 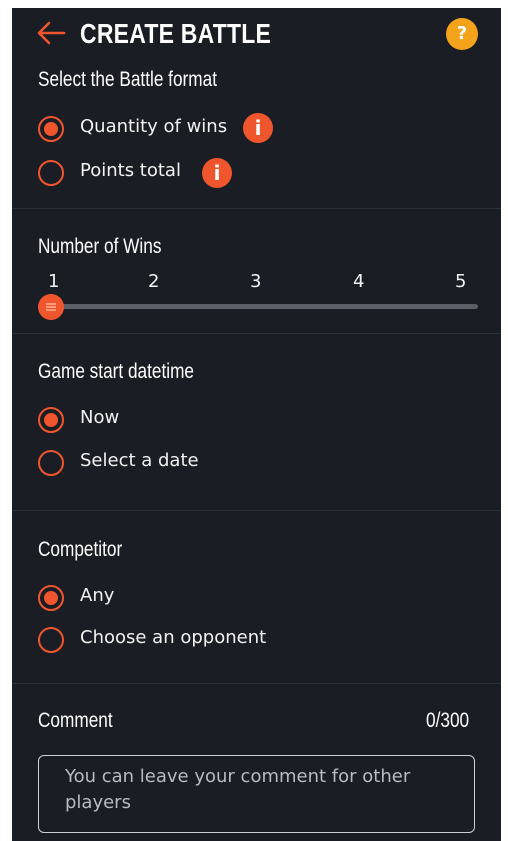 I want to click on game-start-title: Game start datetime, so click(x=116, y=371).